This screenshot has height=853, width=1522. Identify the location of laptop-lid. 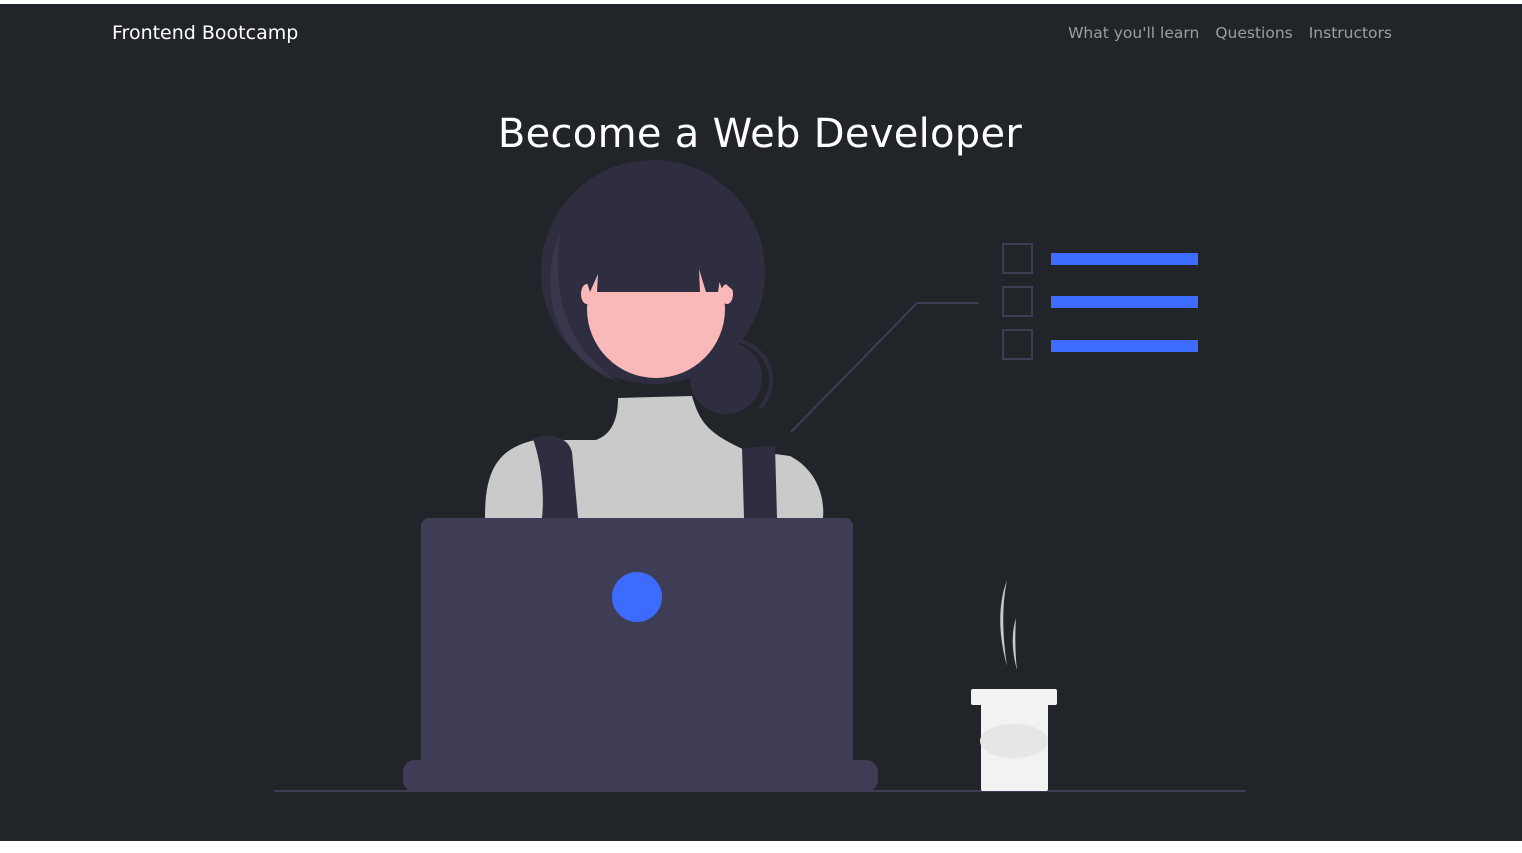
(637, 649).